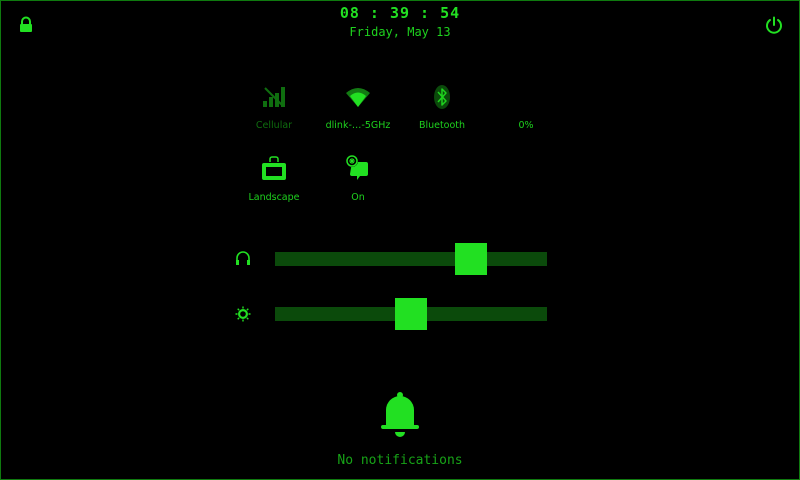 The image size is (800, 480). I want to click on brightness-icon, so click(243, 314).